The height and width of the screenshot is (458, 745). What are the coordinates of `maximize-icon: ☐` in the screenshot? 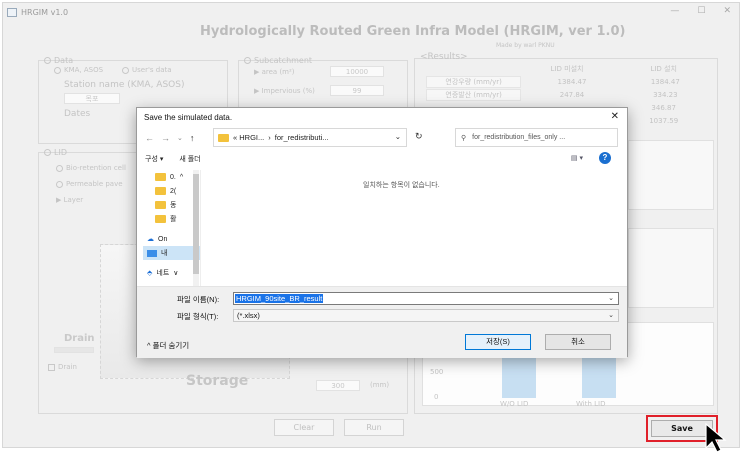 It's located at (701, 11).